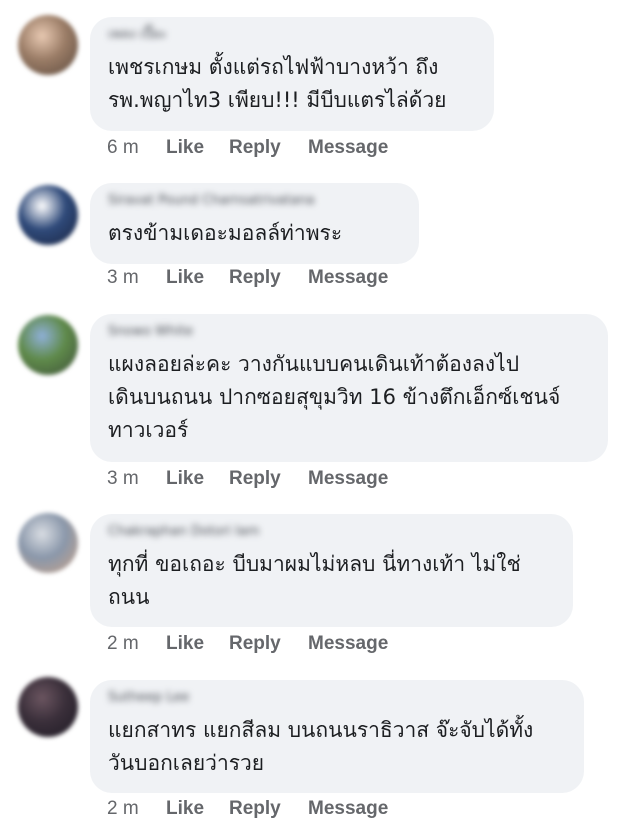 The image size is (628, 834). What do you see at coordinates (331, 532) in the screenshot?
I see `comment-author: Chakraphan Dotori Iam` at bounding box center [331, 532].